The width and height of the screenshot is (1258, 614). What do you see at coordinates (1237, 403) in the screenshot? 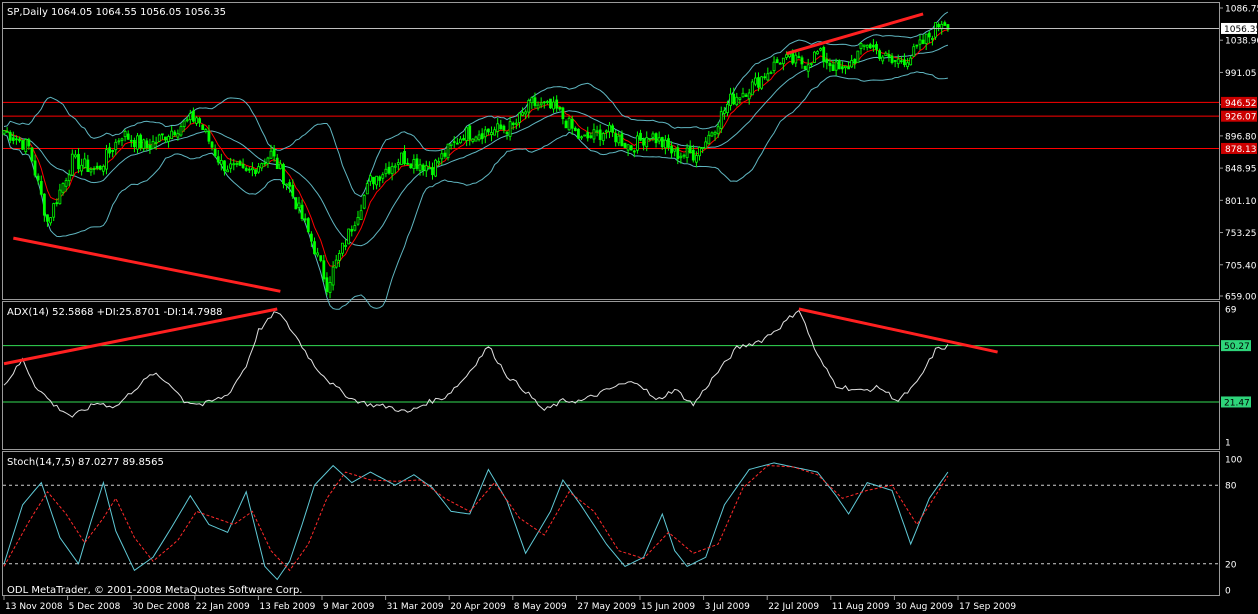
I see `adx-level-badge-label: 21.47` at bounding box center [1237, 403].